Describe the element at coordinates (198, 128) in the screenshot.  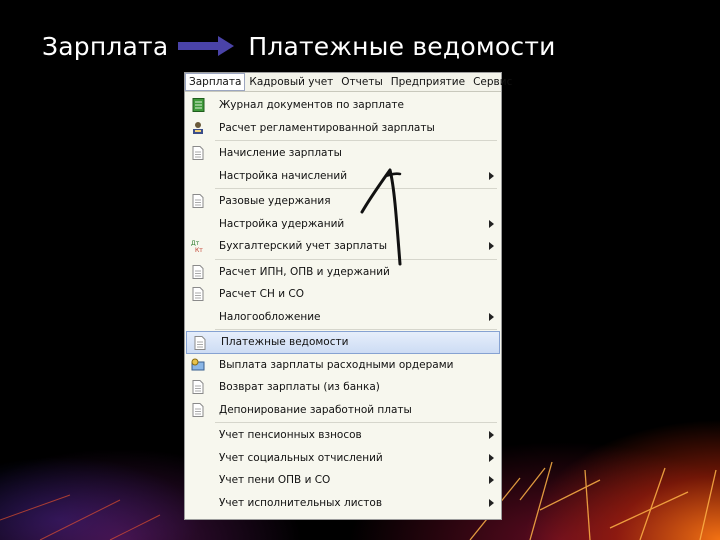
I see `calculation-icon` at that location.